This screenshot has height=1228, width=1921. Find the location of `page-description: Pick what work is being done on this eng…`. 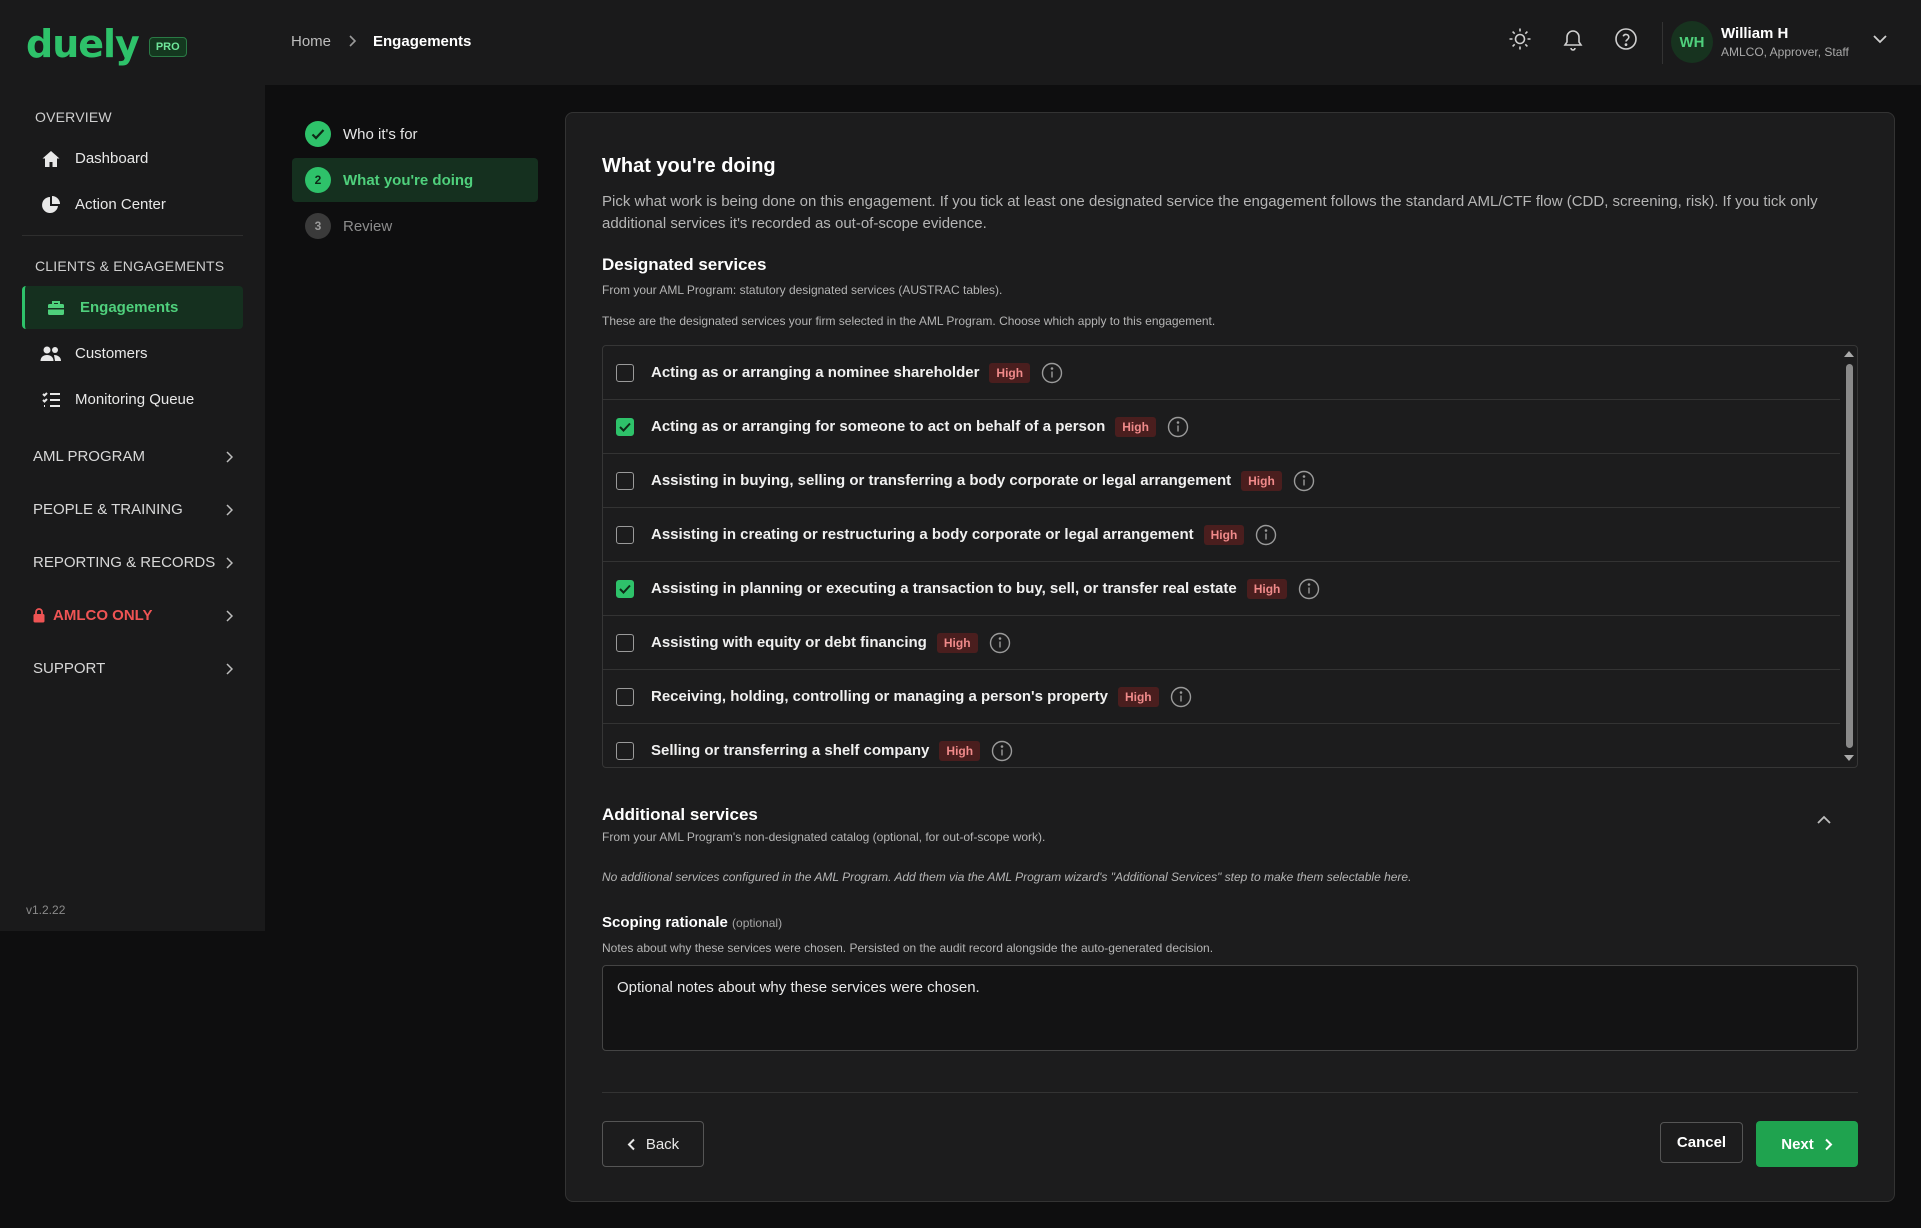

page-description: Pick what work is being done on this eng… is located at coordinates (1210, 212).